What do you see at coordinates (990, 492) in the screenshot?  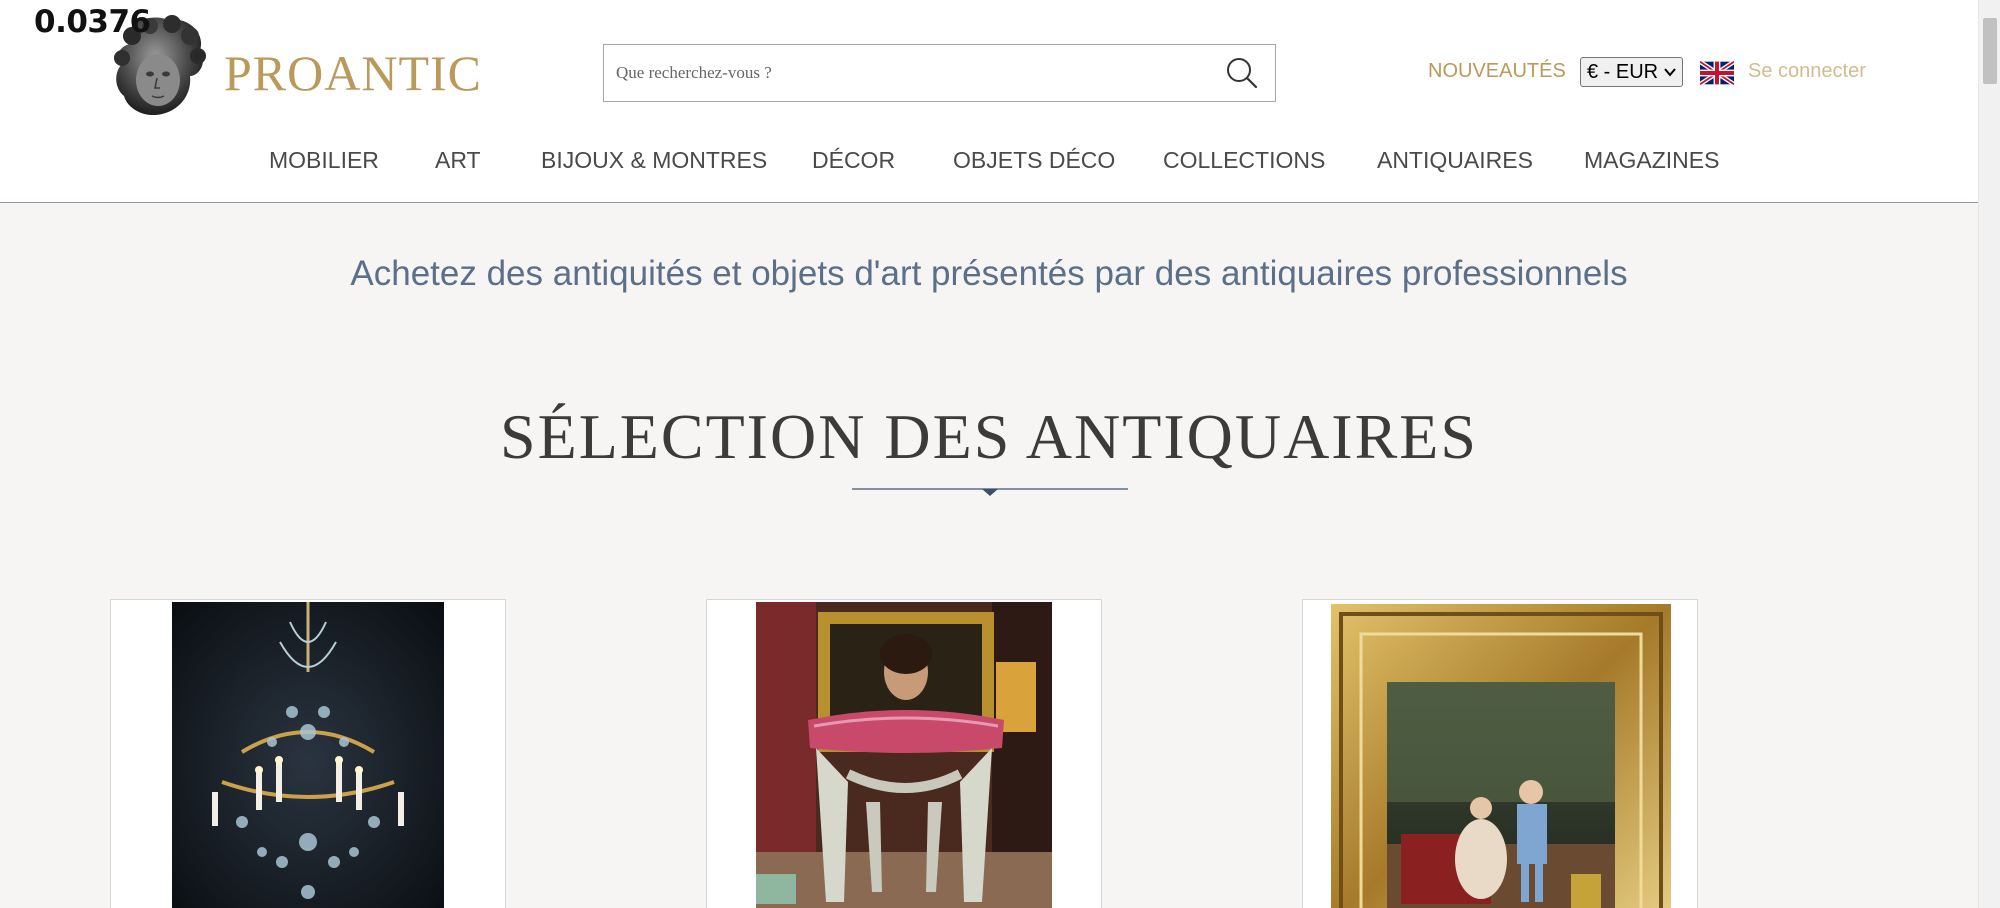 I see `title-divider` at bounding box center [990, 492].